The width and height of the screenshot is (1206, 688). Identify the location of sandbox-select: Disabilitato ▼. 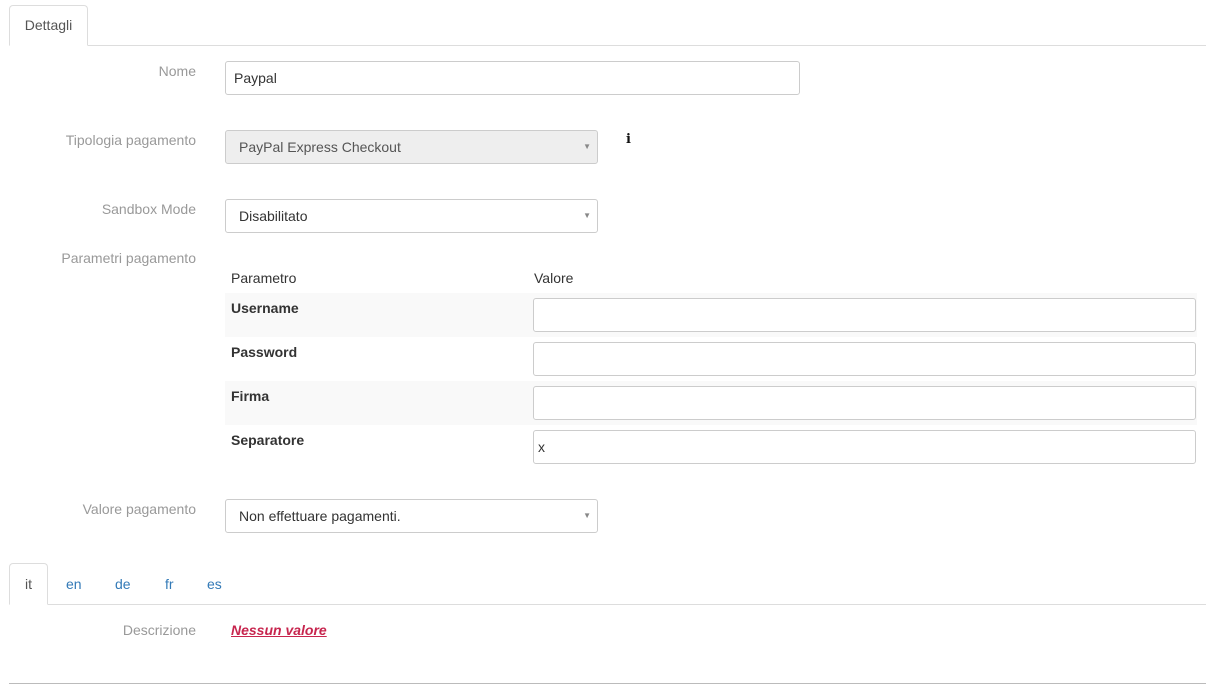
(411, 216).